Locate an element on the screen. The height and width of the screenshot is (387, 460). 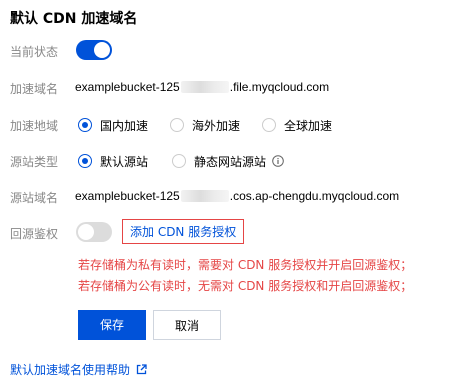
origin-suffix: .cos.ap-chengdu.myqcloud.com is located at coordinates (314, 196).